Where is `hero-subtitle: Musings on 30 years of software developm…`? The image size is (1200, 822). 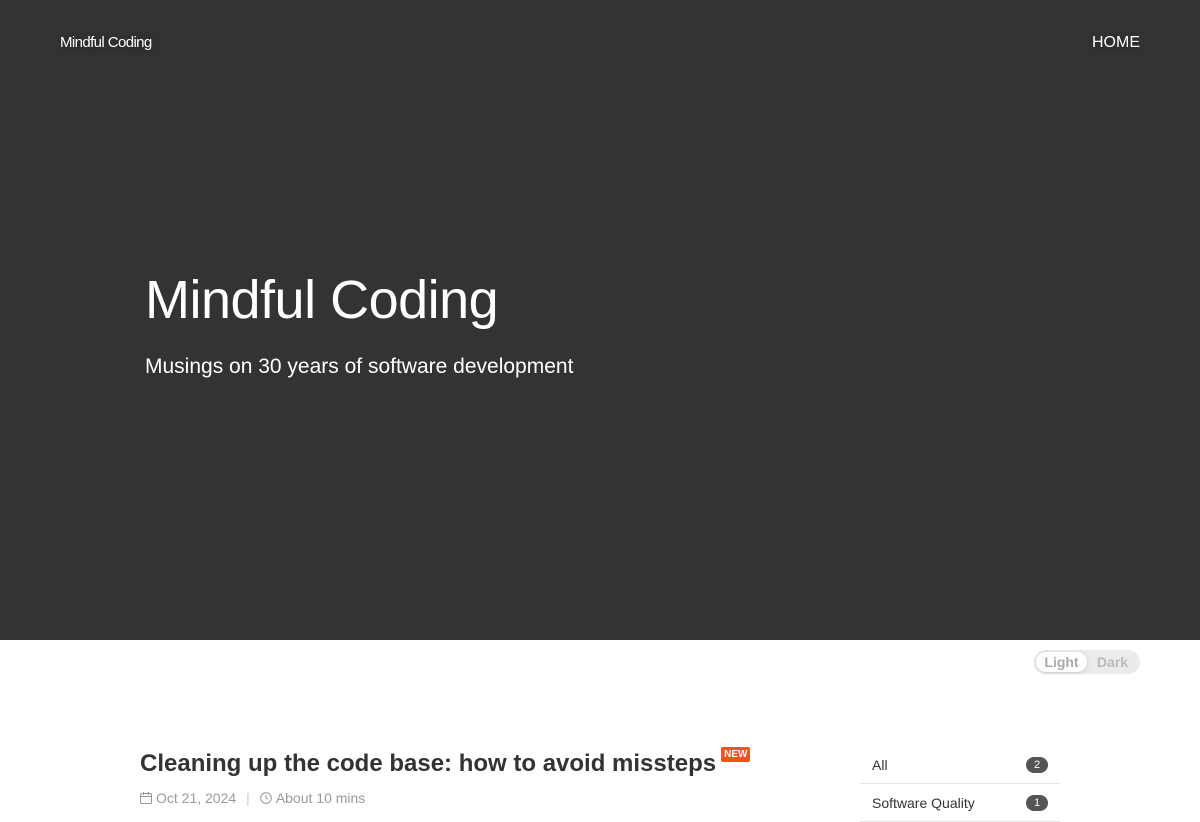 hero-subtitle: Musings on 30 years of software developm… is located at coordinates (359, 366).